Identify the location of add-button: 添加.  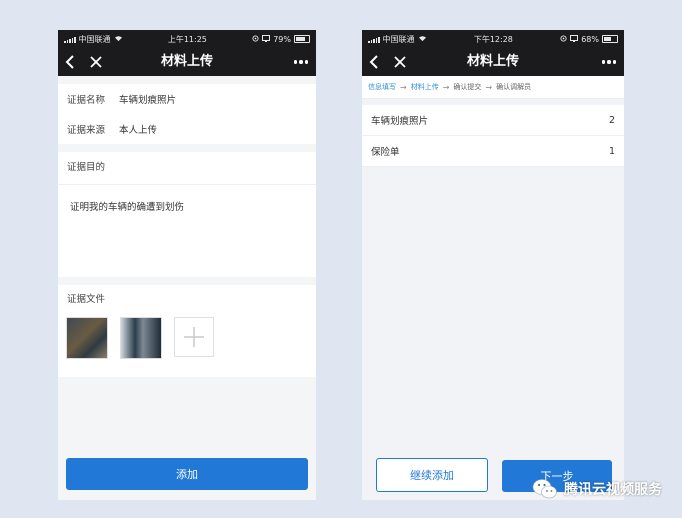
(187, 474).